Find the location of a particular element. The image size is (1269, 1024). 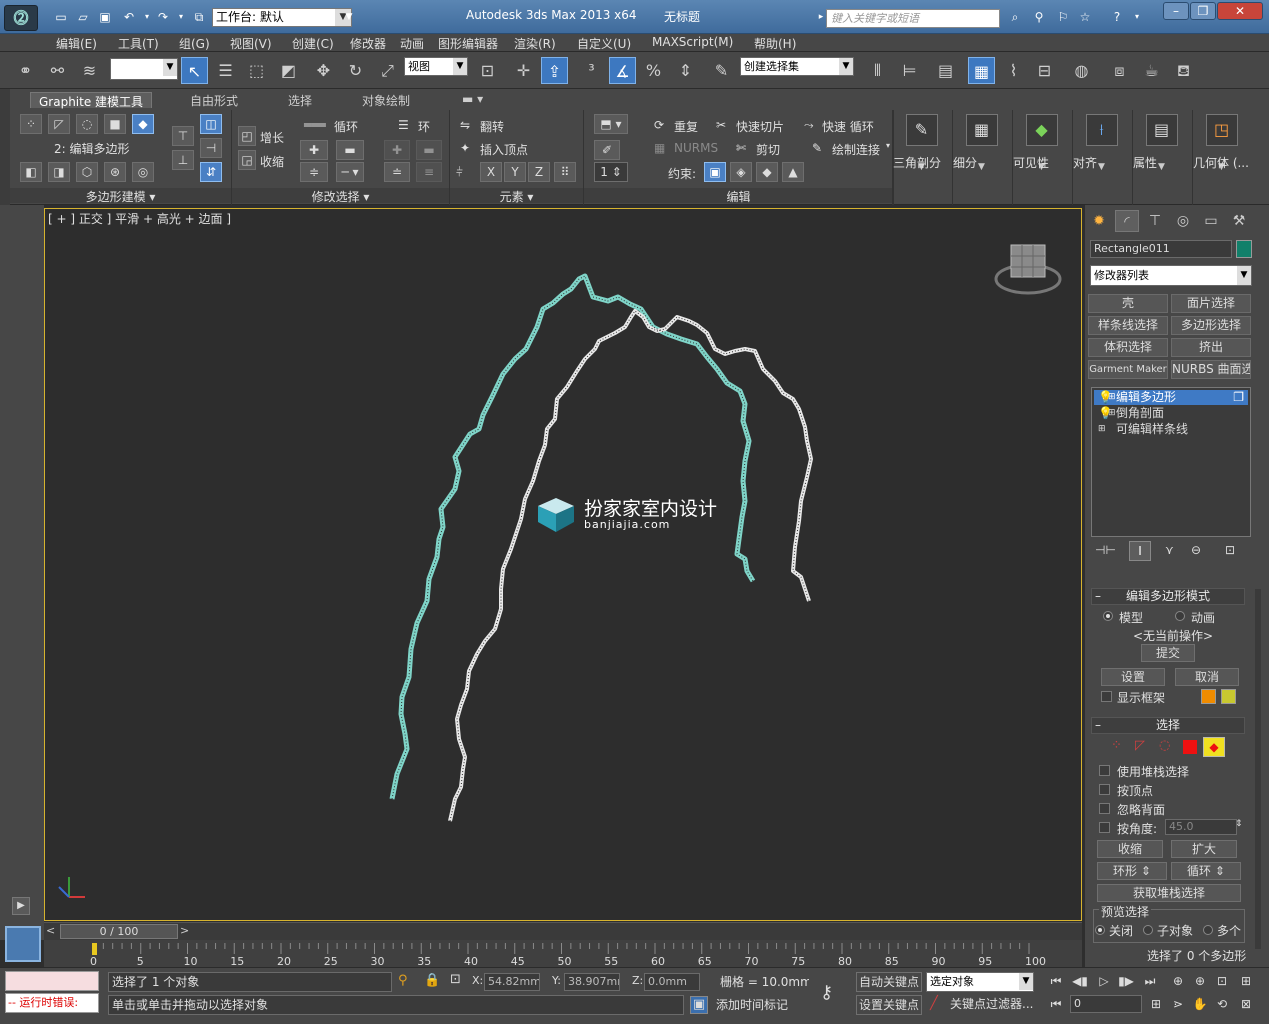

panel-label: 修改选择 ▾ is located at coordinates (340, 196).